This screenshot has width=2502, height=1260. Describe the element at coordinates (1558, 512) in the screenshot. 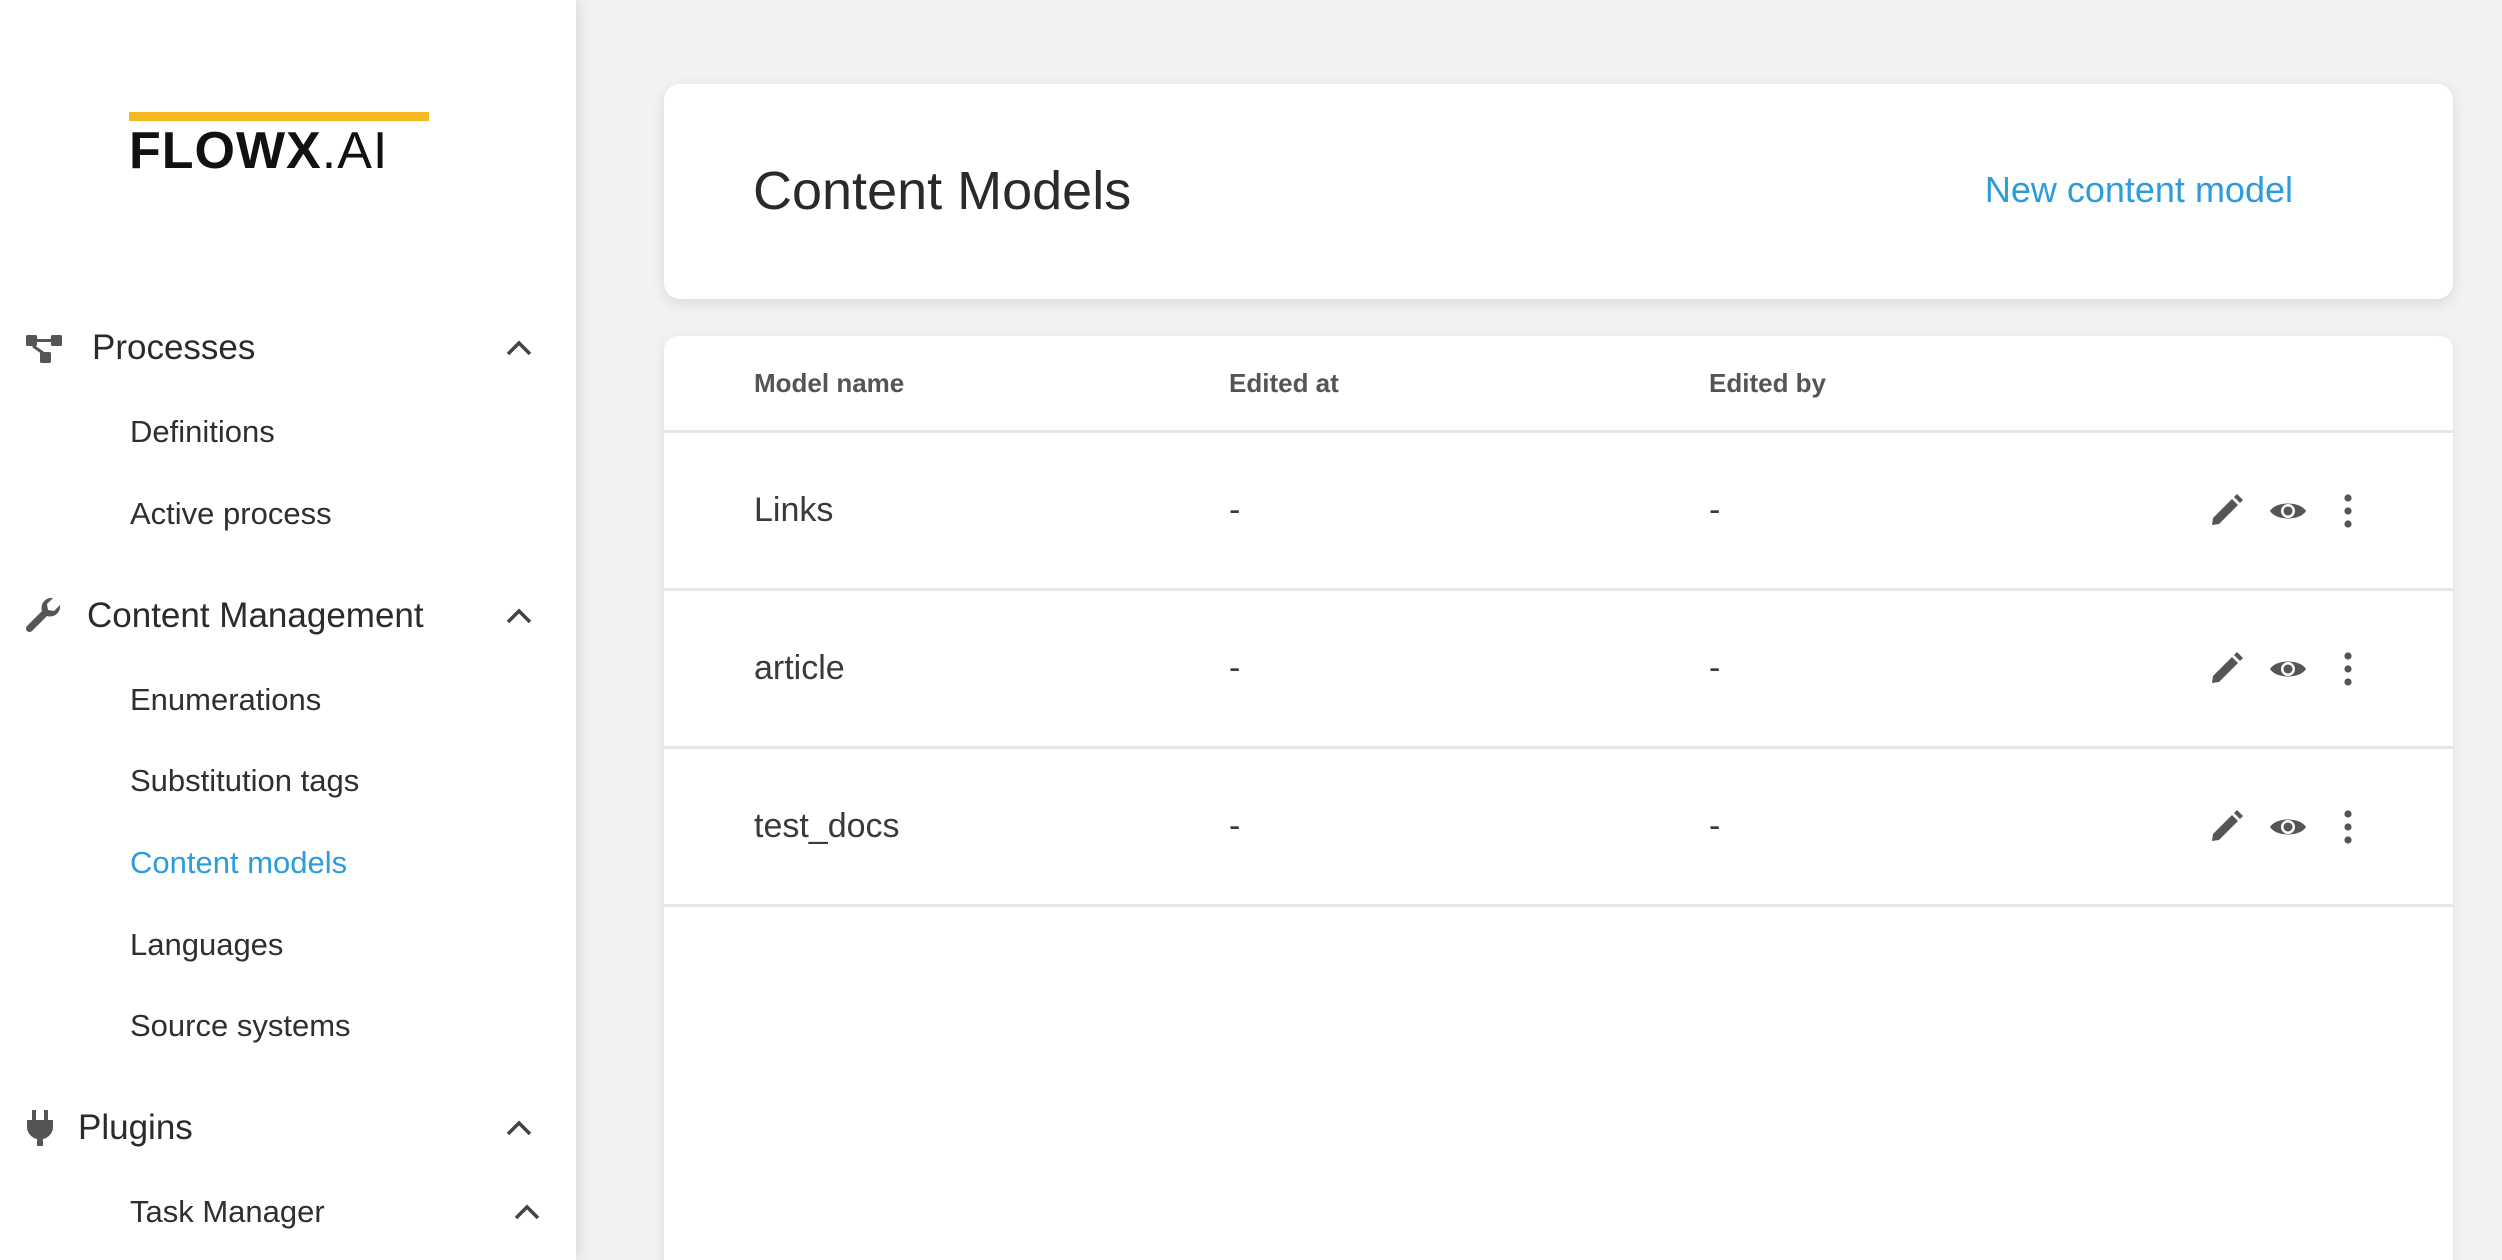

I see `table-row: Links - -` at that location.